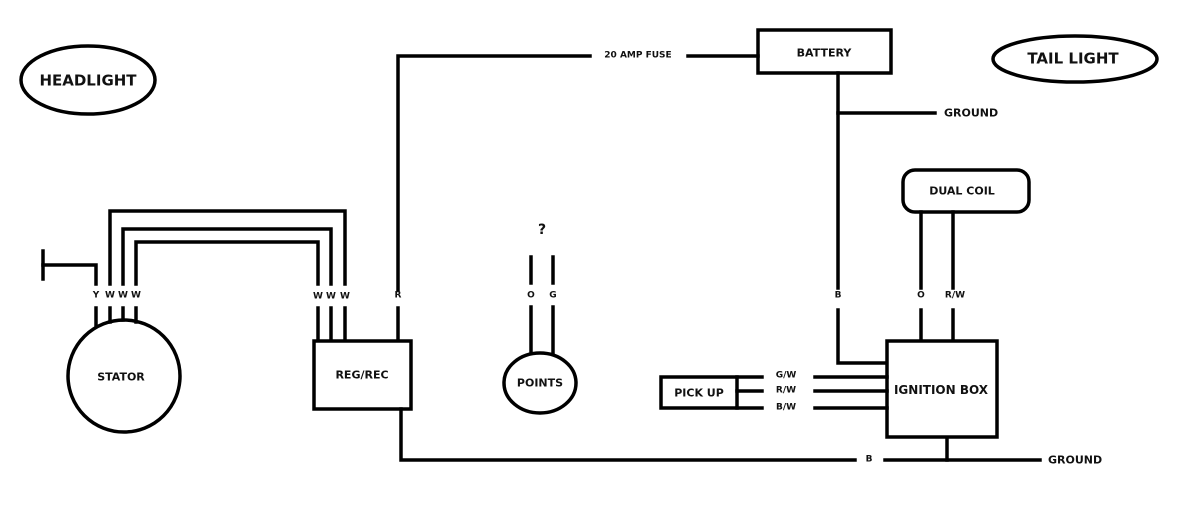 The image size is (1200, 517). What do you see at coordinates (869, 459) in the screenshot?
I see `wire-label-ground-bus-b: B` at bounding box center [869, 459].